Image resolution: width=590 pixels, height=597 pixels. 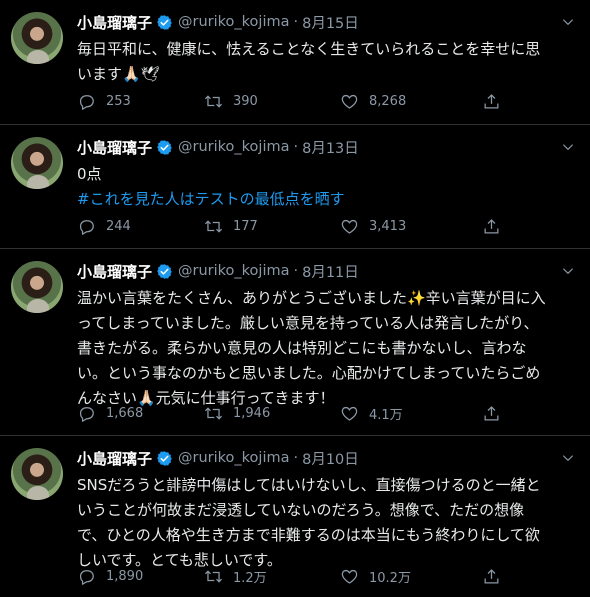 I want to click on like-count: 8,268, so click(x=388, y=101).